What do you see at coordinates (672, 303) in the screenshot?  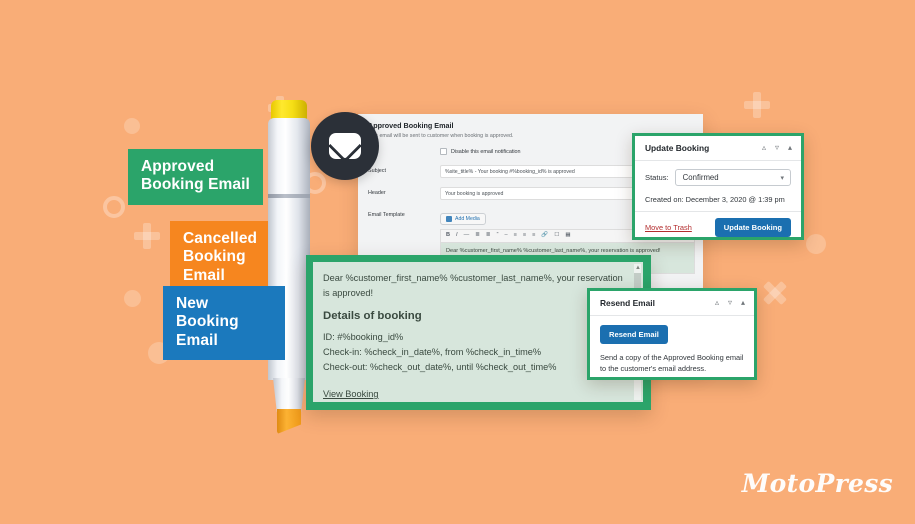 I see `resend-email-header: Resend Email ▵ ▿ ▴` at bounding box center [672, 303].